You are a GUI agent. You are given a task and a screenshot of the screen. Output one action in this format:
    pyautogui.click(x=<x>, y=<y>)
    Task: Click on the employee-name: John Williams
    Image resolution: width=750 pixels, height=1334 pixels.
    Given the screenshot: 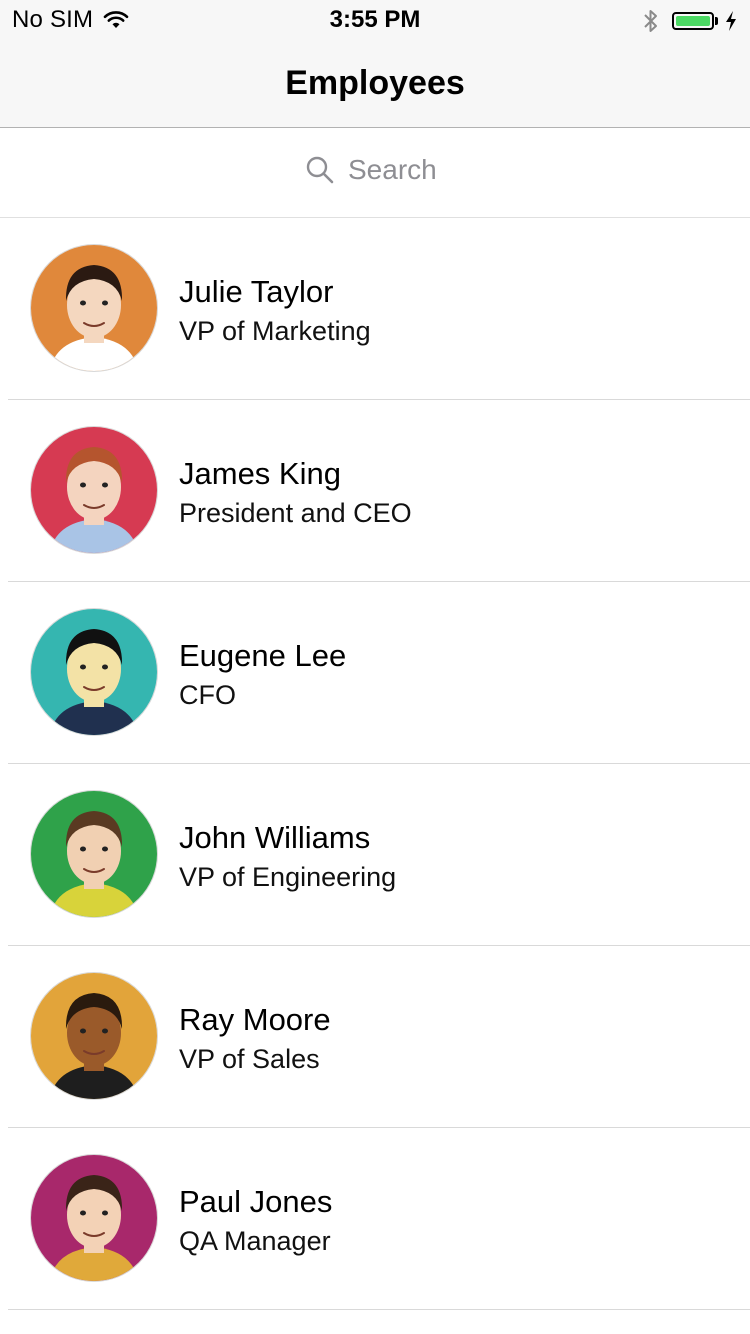 What is the action you would take?
    pyautogui.click(x=275, y=837)
    